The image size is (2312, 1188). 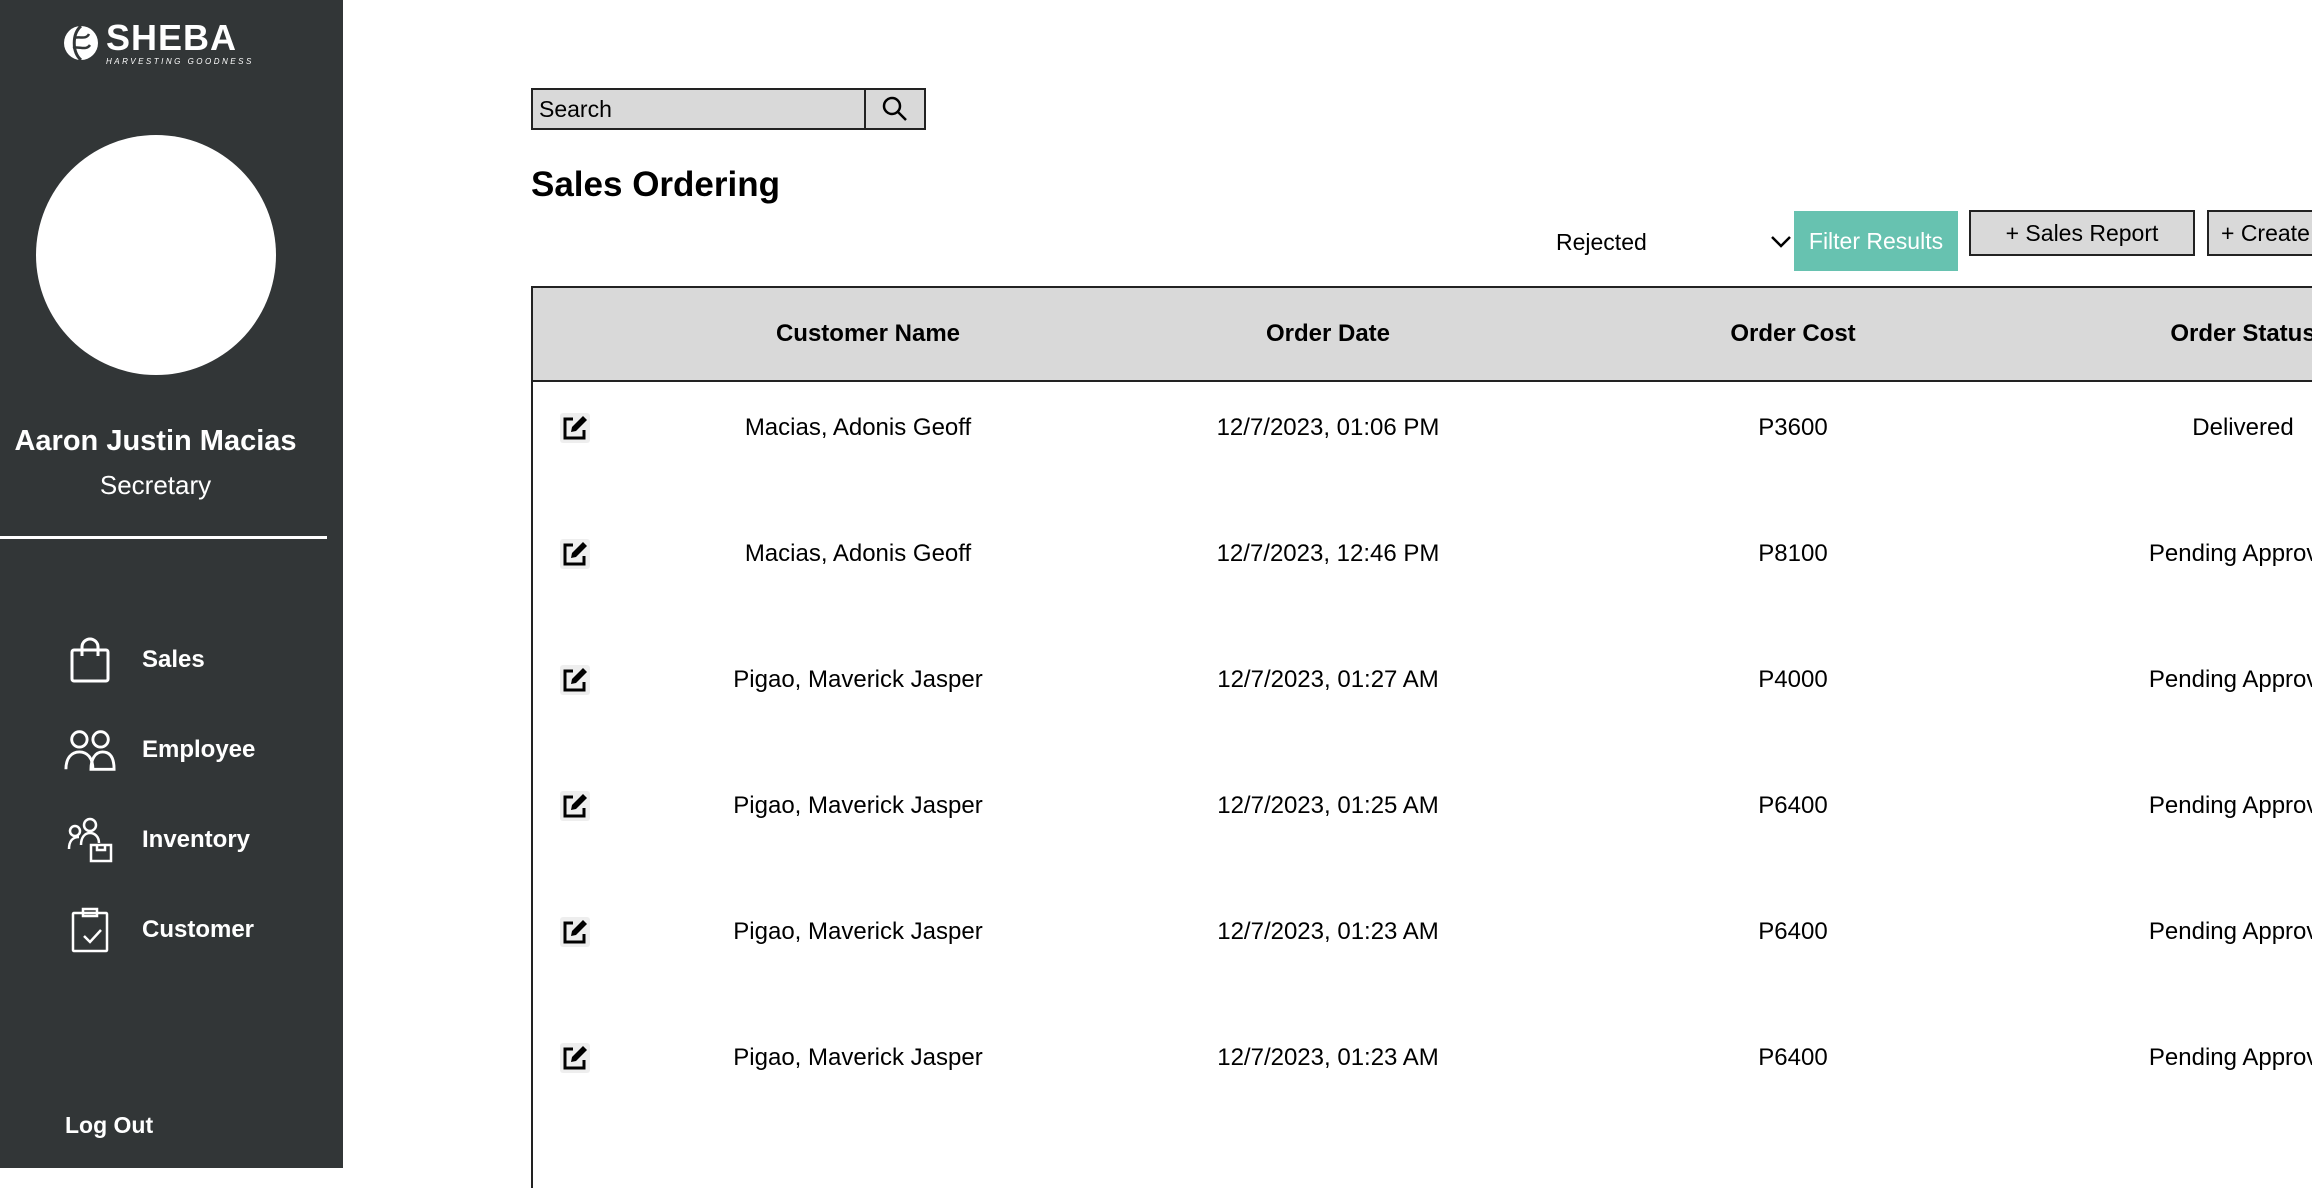 What do you see at coordinates (180, 61) in the screenshot?
I see `brand-tagline: HARVESTING GOODNESS` at bounding box center [180, 61].